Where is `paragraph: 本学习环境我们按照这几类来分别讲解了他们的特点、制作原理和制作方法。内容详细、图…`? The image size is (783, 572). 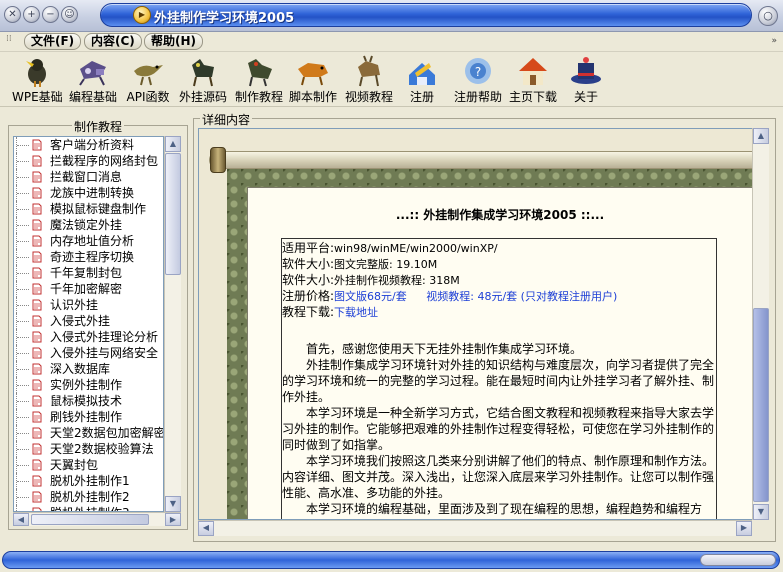 paragraph: 本学习环境我们按照这几类来分别讲解了他们的特点、制作原理和制作方法。内容详细、图… is located at coordinates (498, 477).